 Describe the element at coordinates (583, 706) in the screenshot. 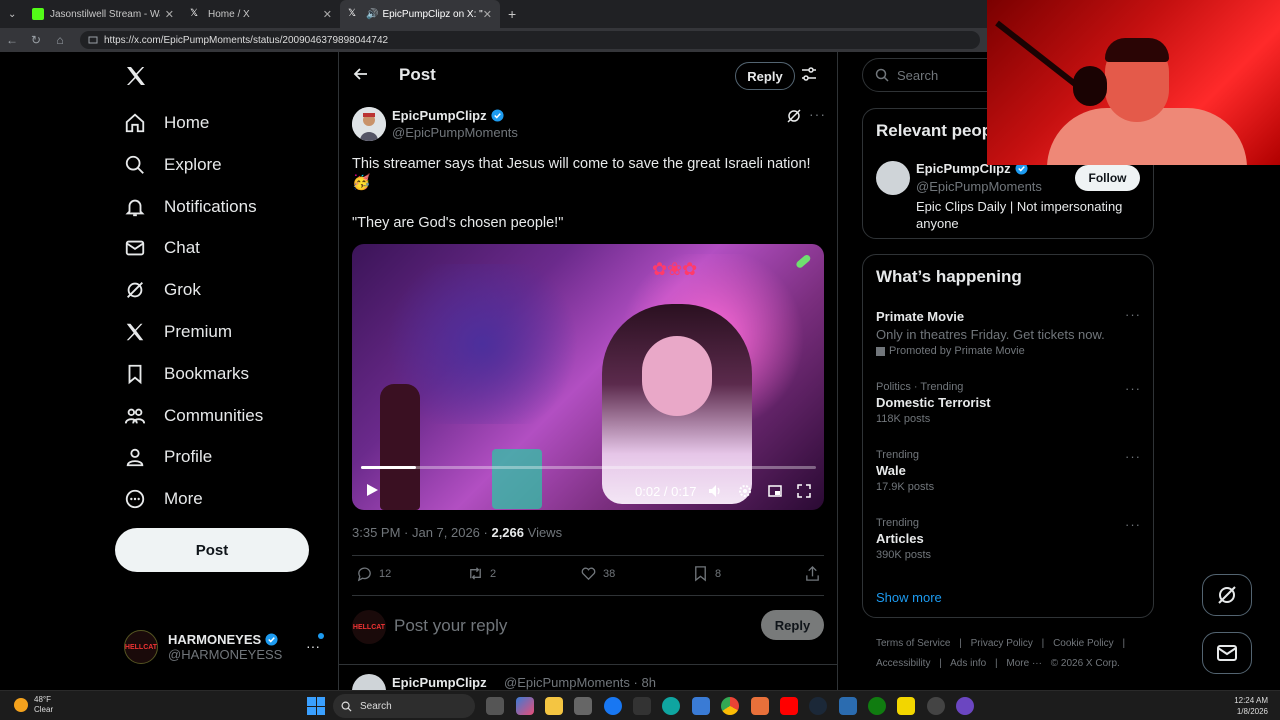

I see `store-icon` at that location.